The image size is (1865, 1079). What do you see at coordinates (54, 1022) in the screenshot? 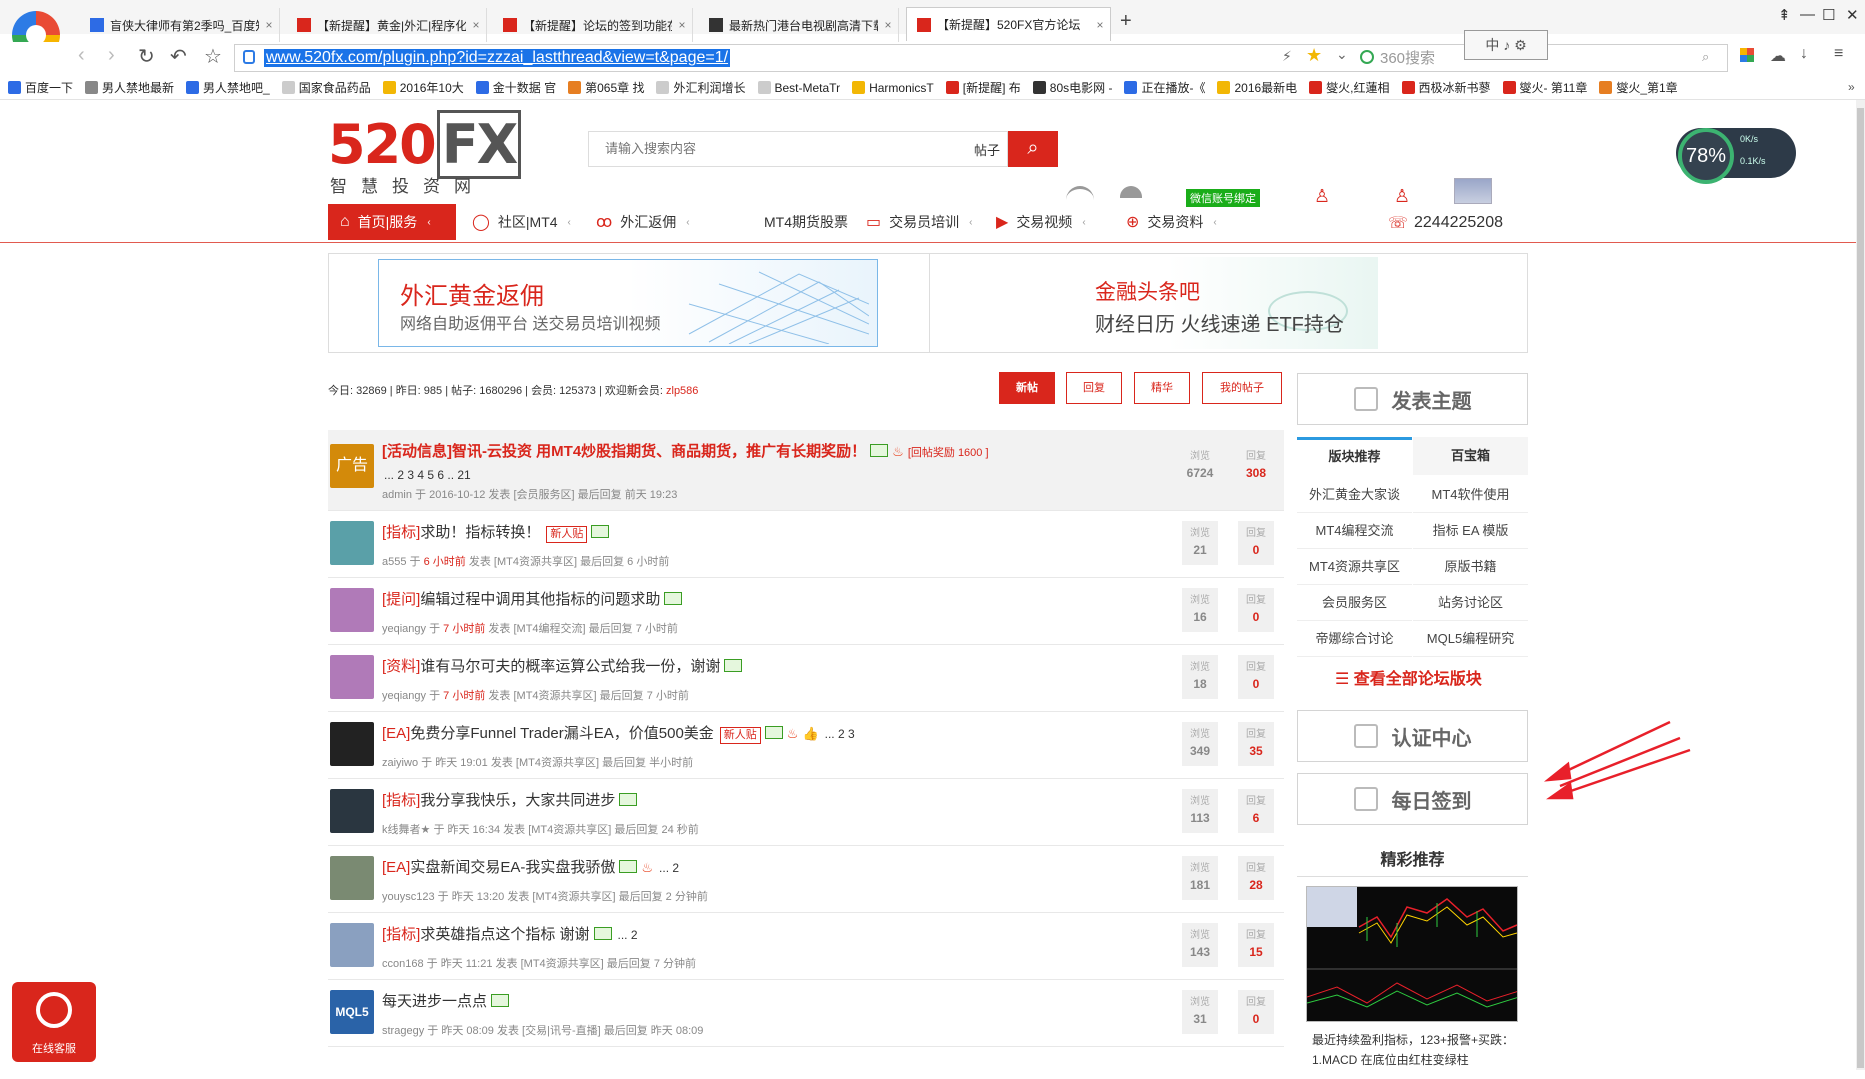
I see `online-service-button: 在线客服` at bounding box center [54, 1022].